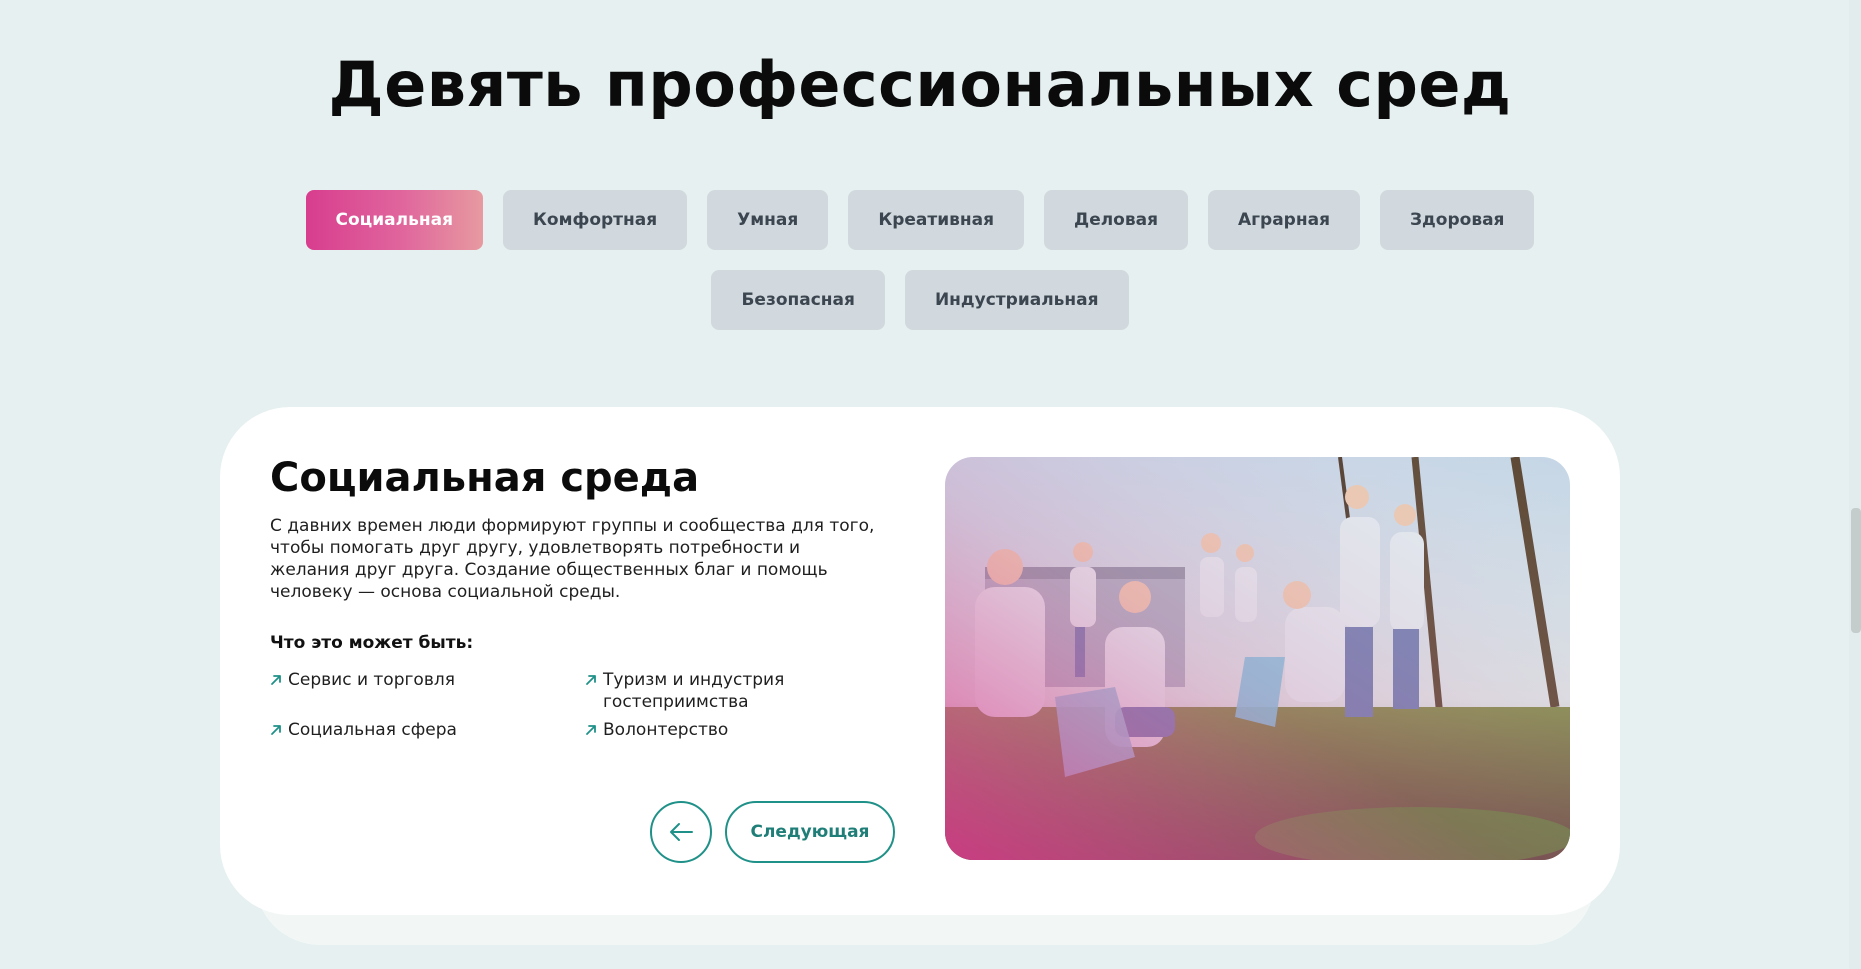 The height and width of the screenshot is (969, 1861). I want to click on card-subheading: Что это может быть:, so click(372, 643).